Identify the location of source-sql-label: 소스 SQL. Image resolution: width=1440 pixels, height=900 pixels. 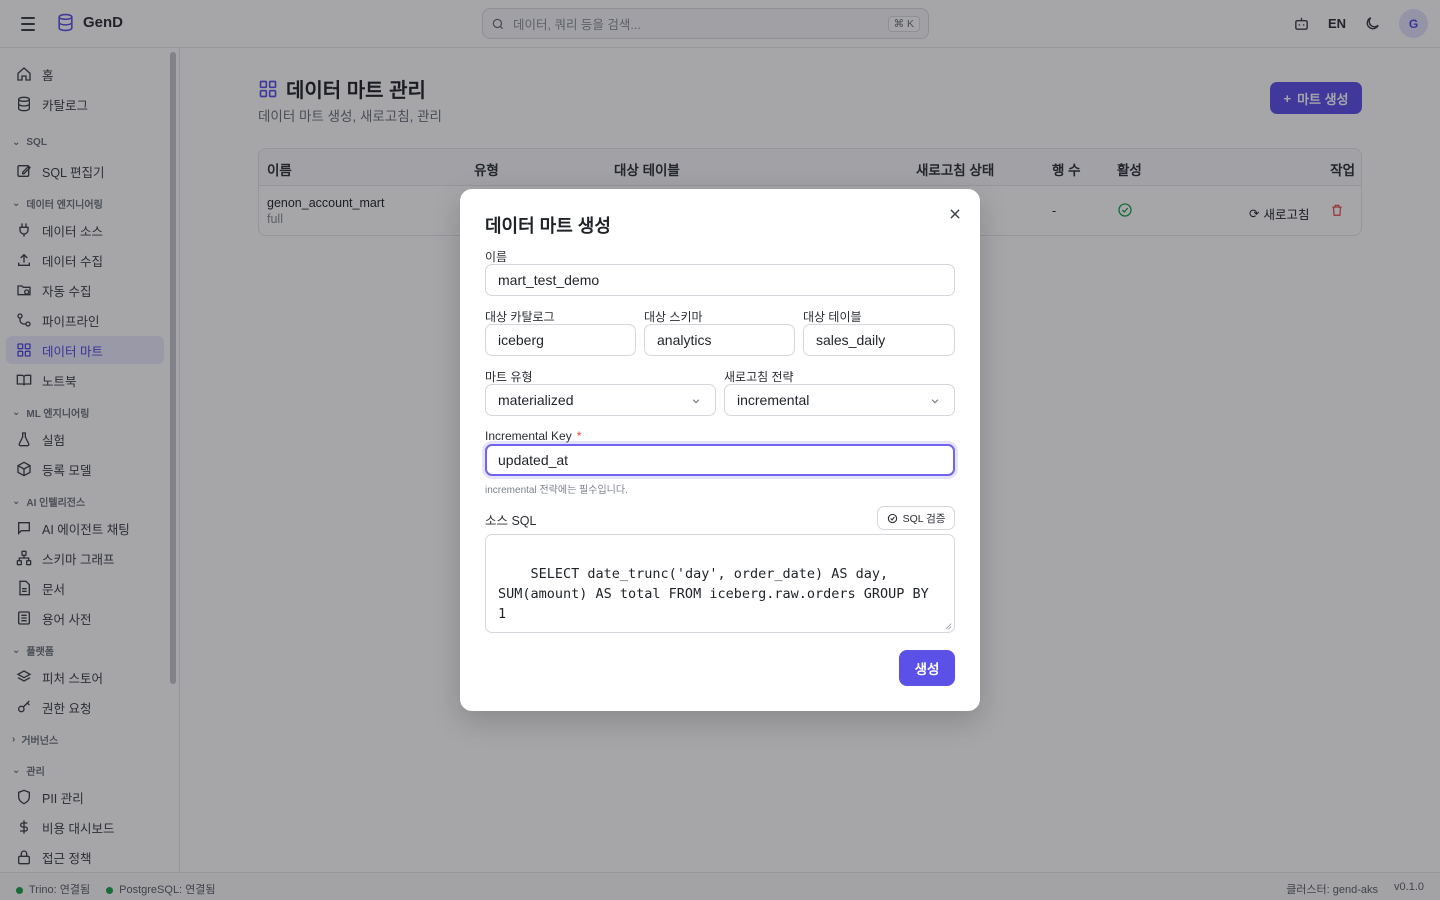
(511, 521).